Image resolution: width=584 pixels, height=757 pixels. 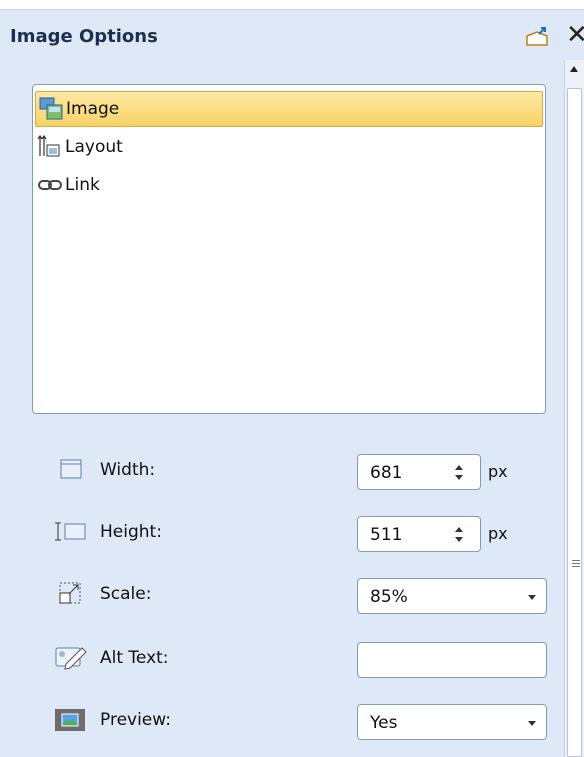 What do you see at coordinates (452, 596) in the screenshot?
I see `scale-dropdown: 85%` at bounding box center [452, 596].